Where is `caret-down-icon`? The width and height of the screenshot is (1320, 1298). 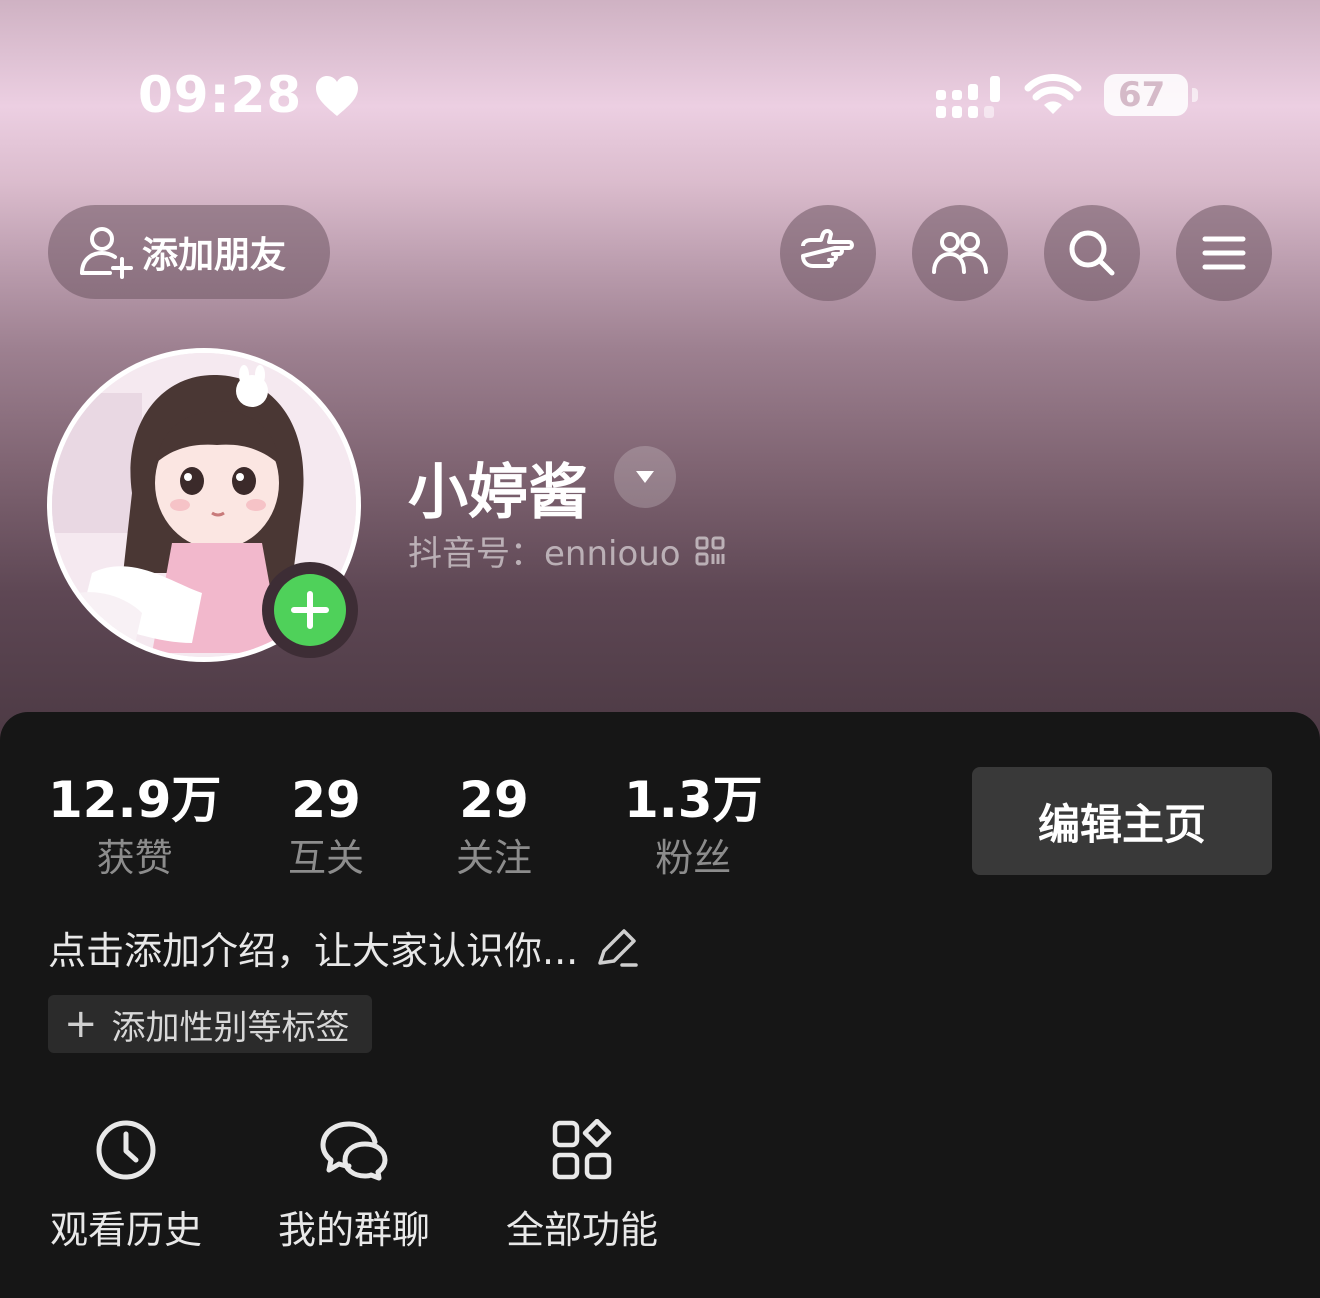
caret-down-icon is located at coordinates (645, 477).